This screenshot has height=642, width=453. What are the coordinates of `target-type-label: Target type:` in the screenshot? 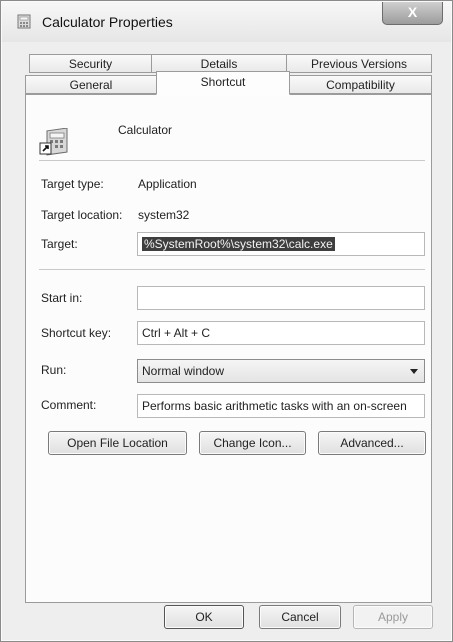 It's located at (72, 184).